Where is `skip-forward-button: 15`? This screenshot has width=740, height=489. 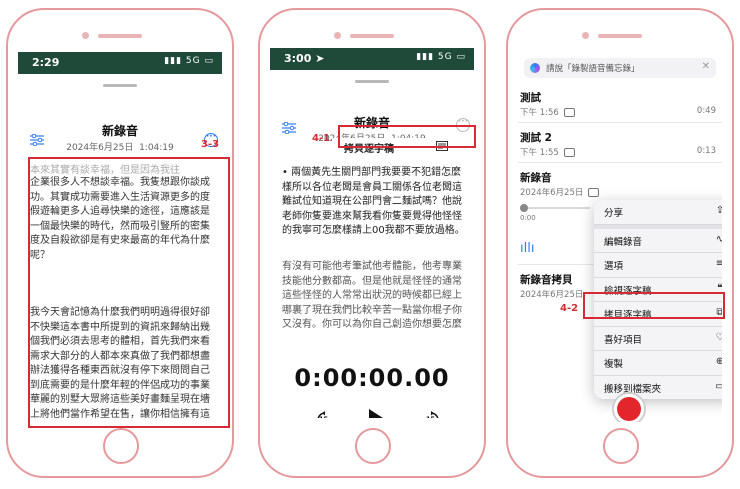
skip-forward-button: 15 is located at coordinates (431, 414).